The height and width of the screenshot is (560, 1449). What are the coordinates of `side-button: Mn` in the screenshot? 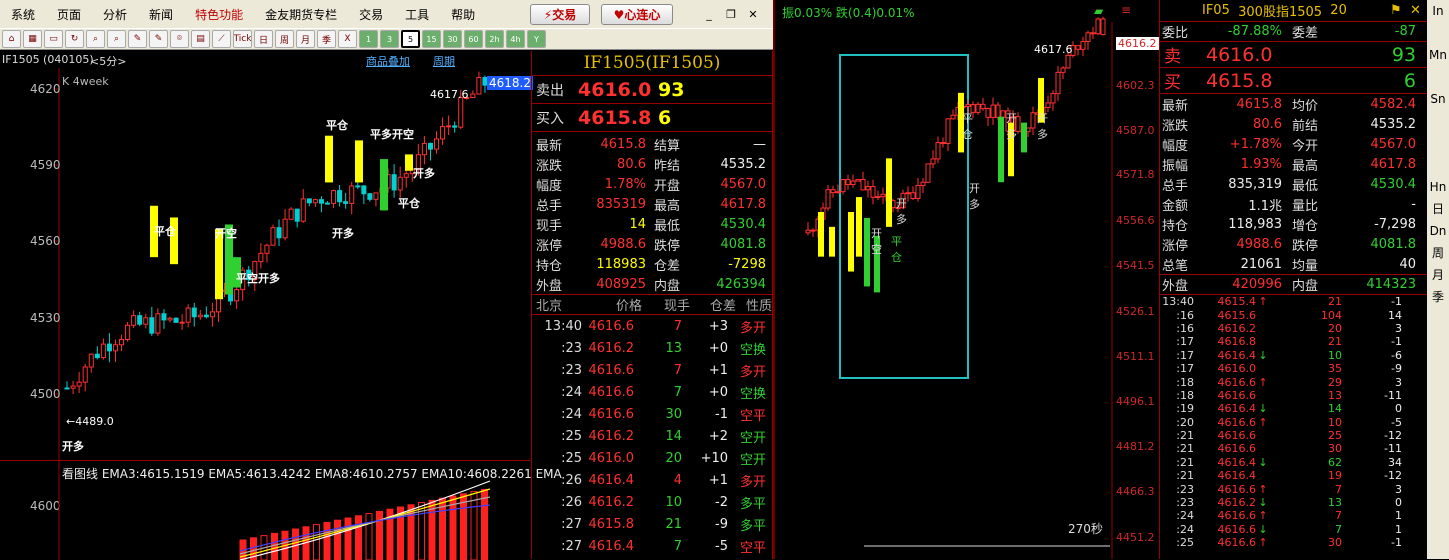 It's located at (1438, 55).